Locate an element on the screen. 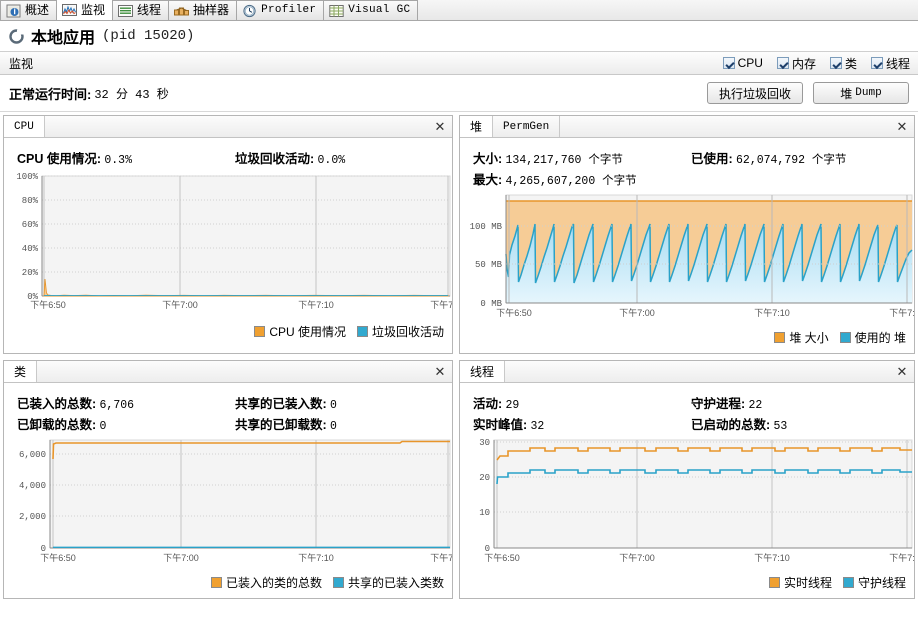  tab-monitor: 监视 is located at coordinates (85, 10).